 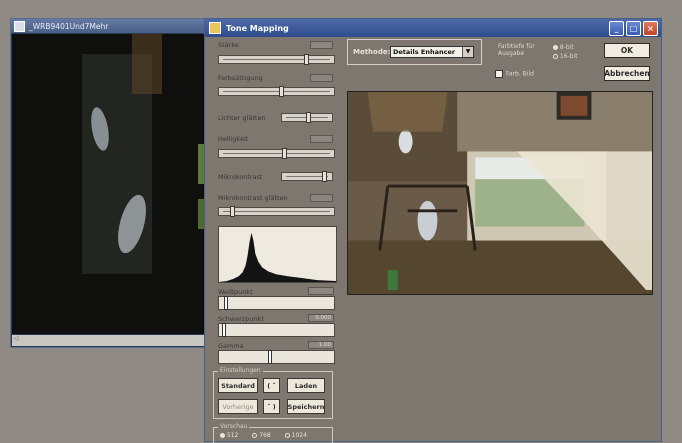 I want to click on level-value-schwarzpunkt: 0.000, so click(x=321, y=318).